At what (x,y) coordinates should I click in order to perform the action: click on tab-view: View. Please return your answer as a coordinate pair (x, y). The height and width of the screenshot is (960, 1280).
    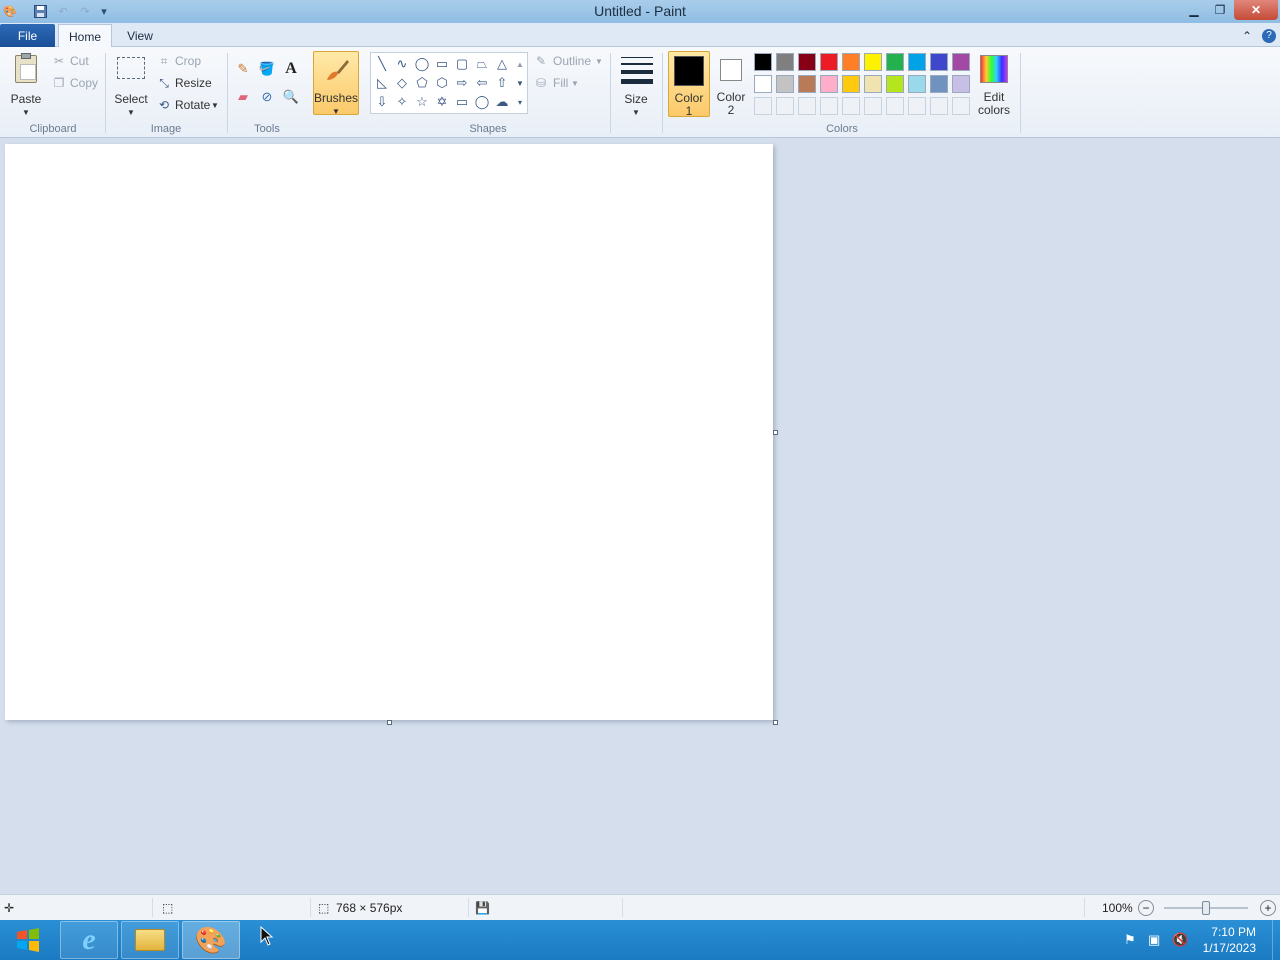
    Looking at the image, I should click on (140, 35).